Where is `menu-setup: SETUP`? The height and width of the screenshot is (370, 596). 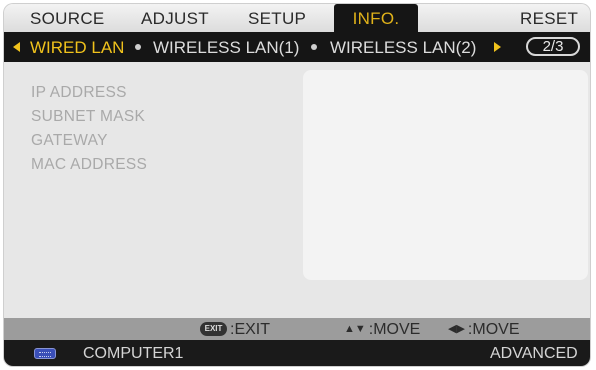 menu-setup: SETUP is located at coordinates (277, 18).